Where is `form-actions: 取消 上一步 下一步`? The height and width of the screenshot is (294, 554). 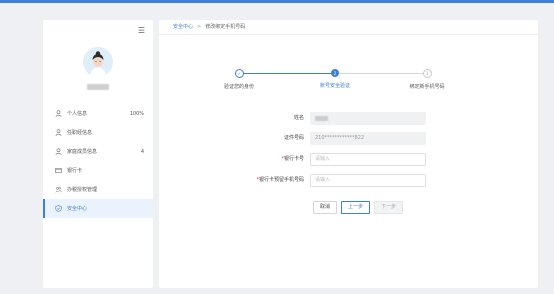
form-actions: 取消 上一步 下一步 is located at coordinates (358, 207).